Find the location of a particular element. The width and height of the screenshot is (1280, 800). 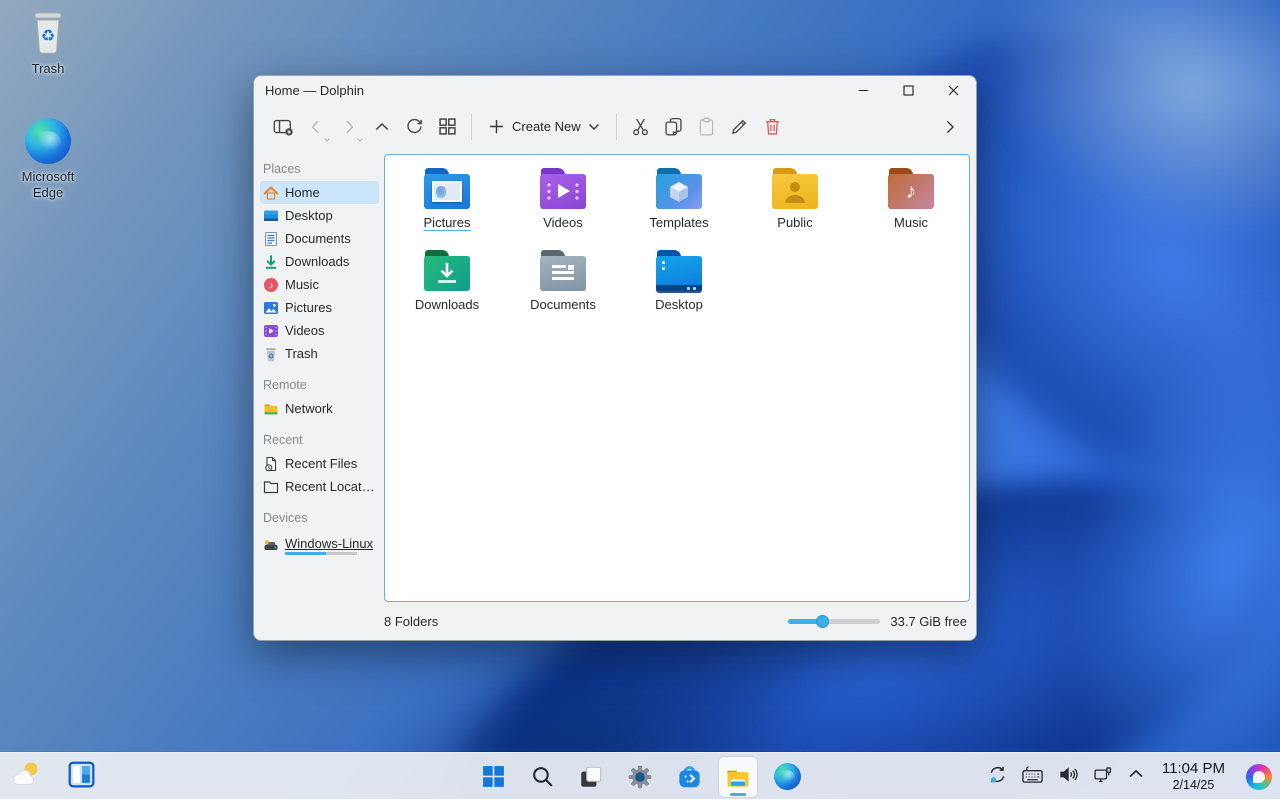

widgets-icon is located at coordinates (81, 774).